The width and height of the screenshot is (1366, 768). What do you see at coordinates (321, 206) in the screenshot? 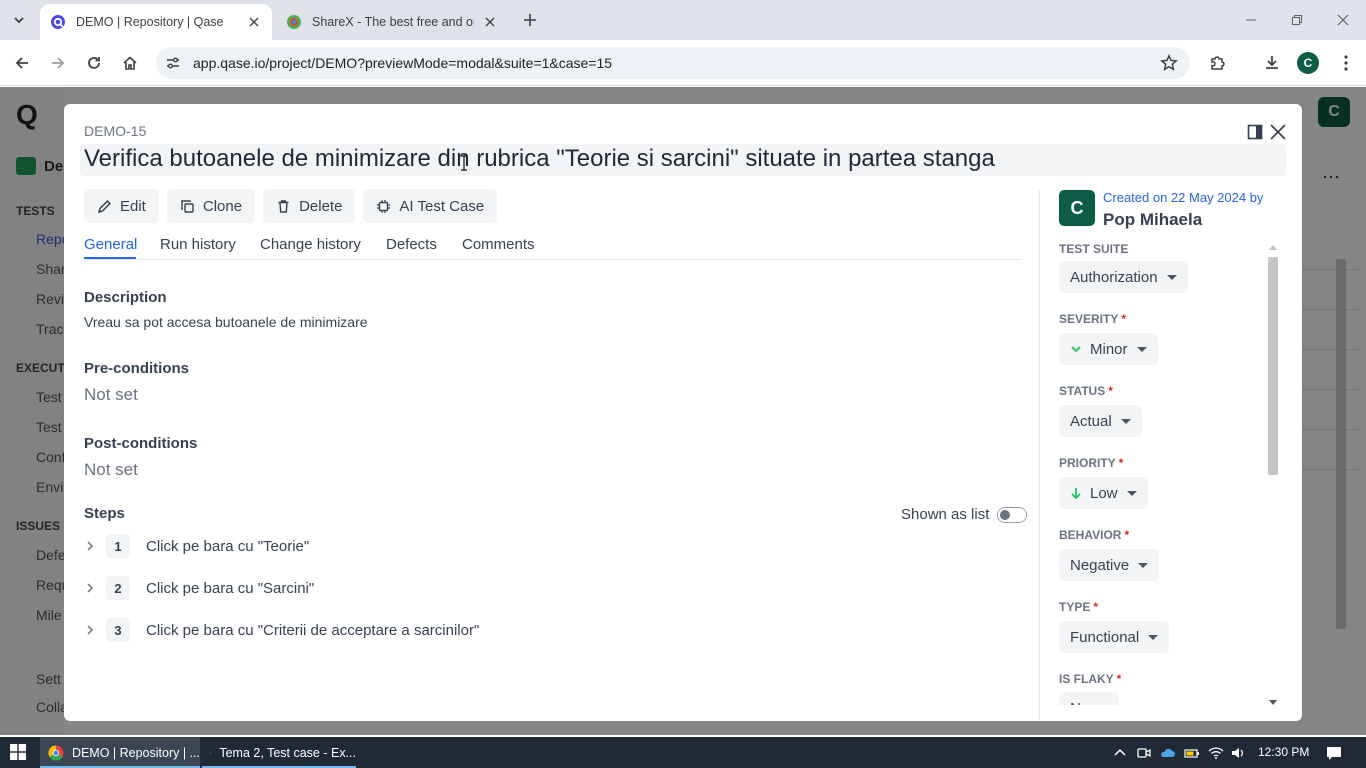
I see `delete-label: Delete` at bounding box center [321, 206].